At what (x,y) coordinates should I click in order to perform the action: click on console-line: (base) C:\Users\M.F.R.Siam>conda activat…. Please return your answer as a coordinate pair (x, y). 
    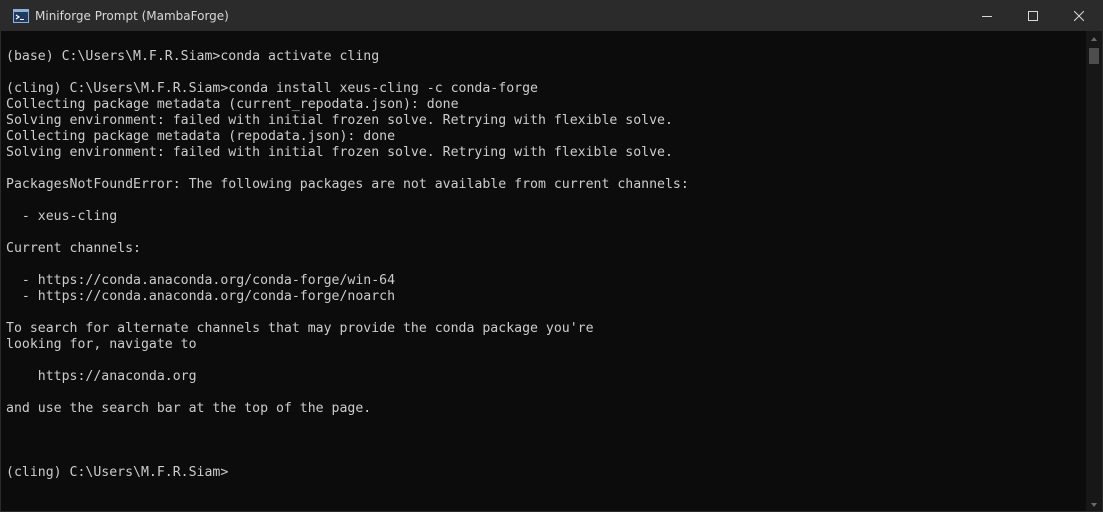
    Looking at the image, I should click on (193, 56).